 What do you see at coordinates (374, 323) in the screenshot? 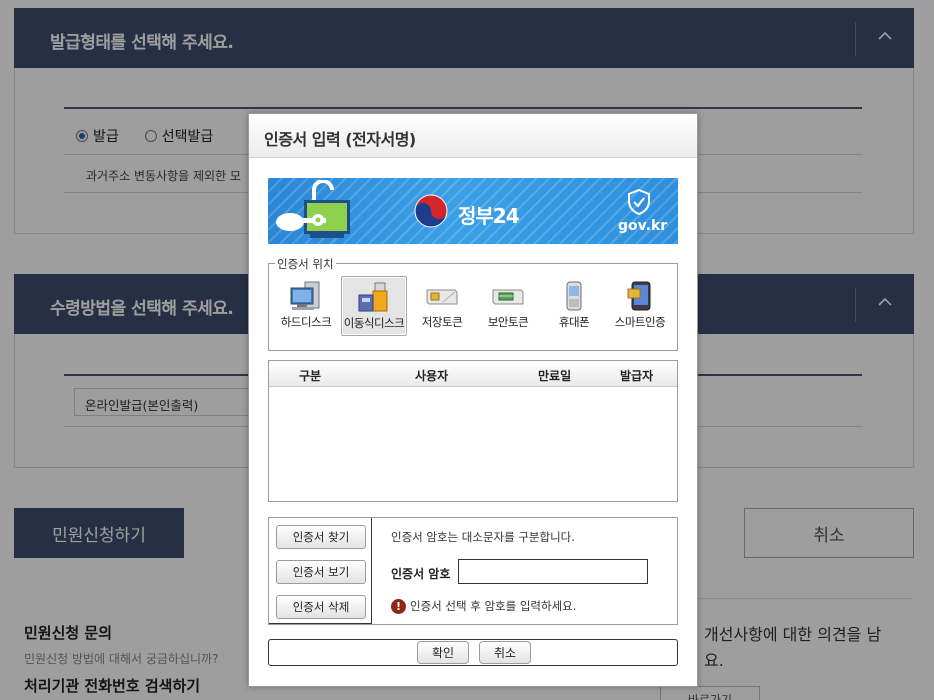
I see `storage-label: 이동식디스크` at bounding box center [374, 323].